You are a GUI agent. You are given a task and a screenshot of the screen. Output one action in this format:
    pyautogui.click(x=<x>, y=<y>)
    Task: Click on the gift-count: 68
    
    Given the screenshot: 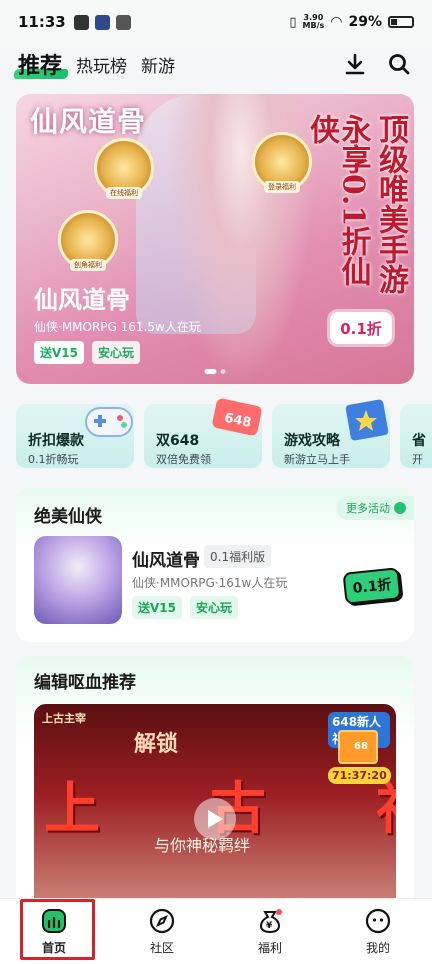 What is the action you would take?
    pyautogui.click(x=361, y=746)
    